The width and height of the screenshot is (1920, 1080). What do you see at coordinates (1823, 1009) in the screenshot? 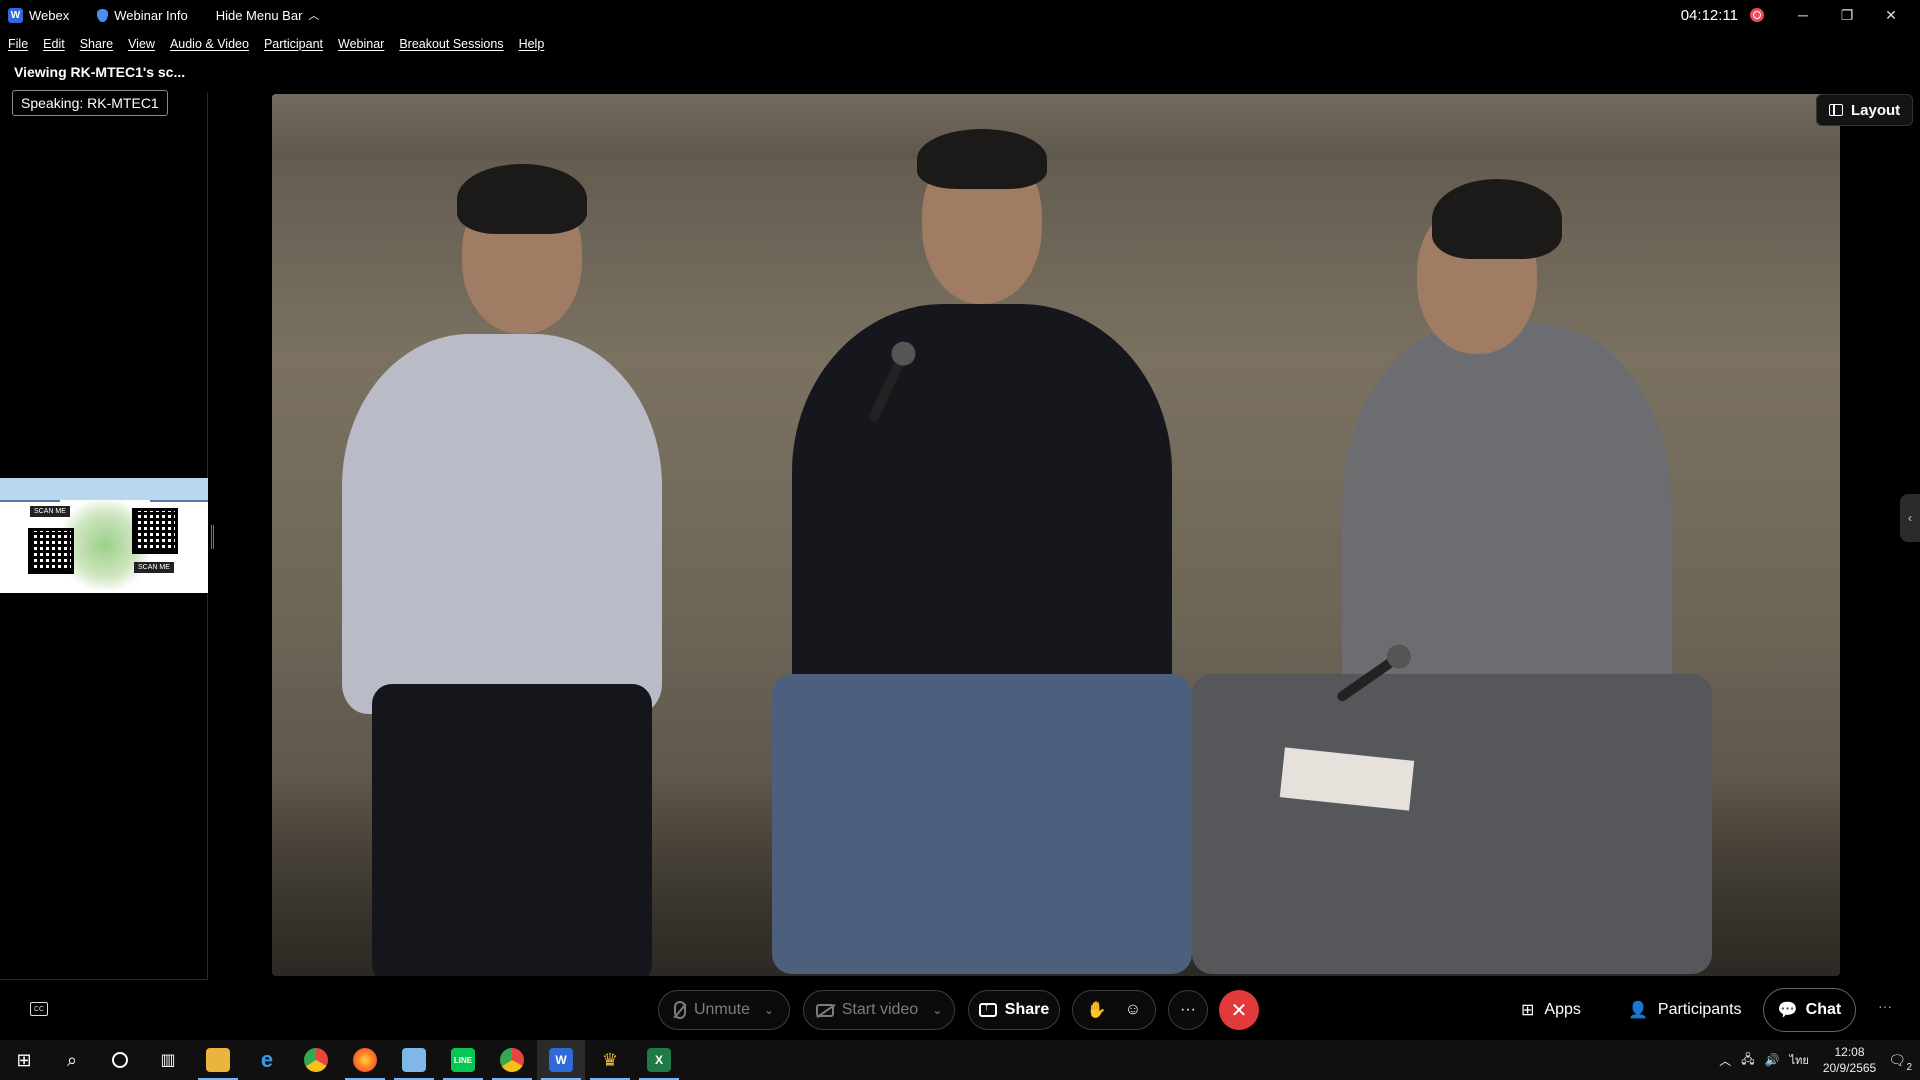
I see `chat-label: Chat` at bounding box center [1823, 1009].